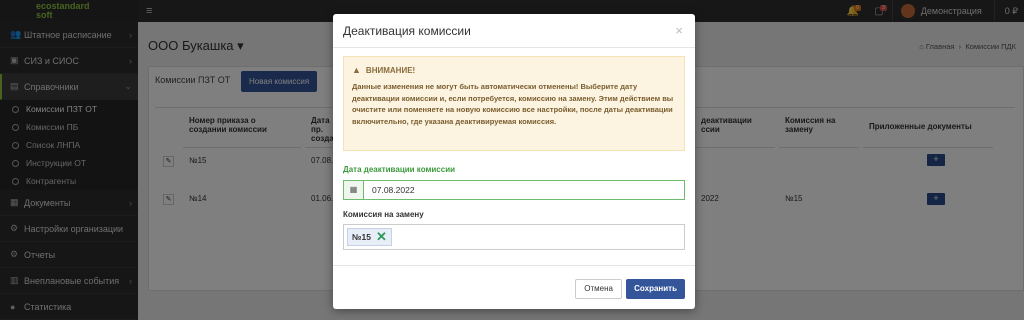 The width and height of the screenshot is (1024, 320). Describe the element at coordinates (381, 236) in the screenshot. I see `remove-chip-icon: ✕` at that location.